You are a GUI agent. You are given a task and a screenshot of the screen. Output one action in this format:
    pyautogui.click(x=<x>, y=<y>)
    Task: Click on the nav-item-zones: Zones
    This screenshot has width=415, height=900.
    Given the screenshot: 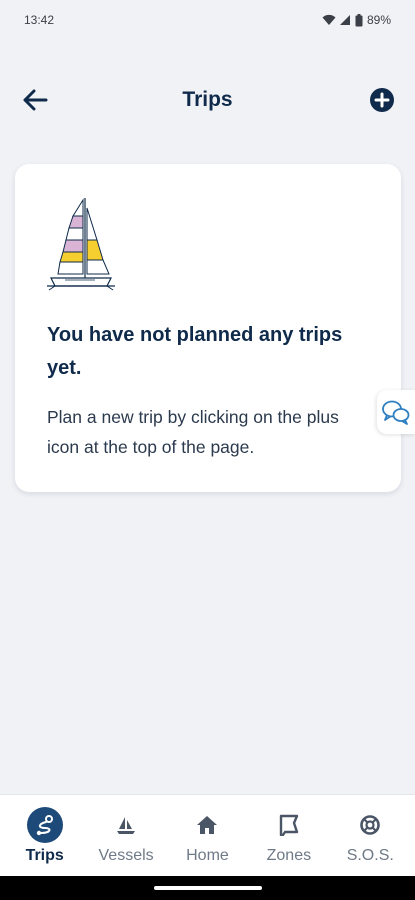 What is the action you would take?
    pyautogui.click(x=289, y=830)
    